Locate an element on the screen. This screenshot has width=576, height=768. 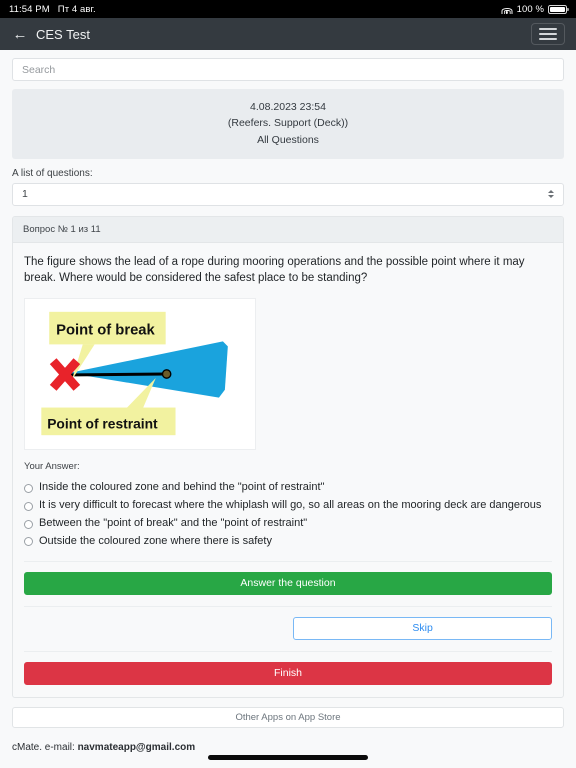
status-bar-right: 100 % is located at coordinates (535, 9).